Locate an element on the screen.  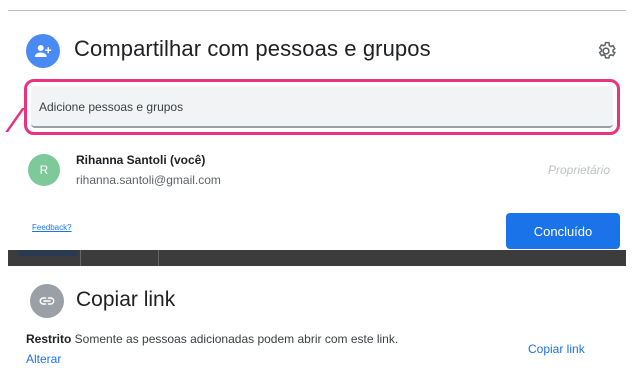
done-button: Concluído is located at coordinates (563, 231).